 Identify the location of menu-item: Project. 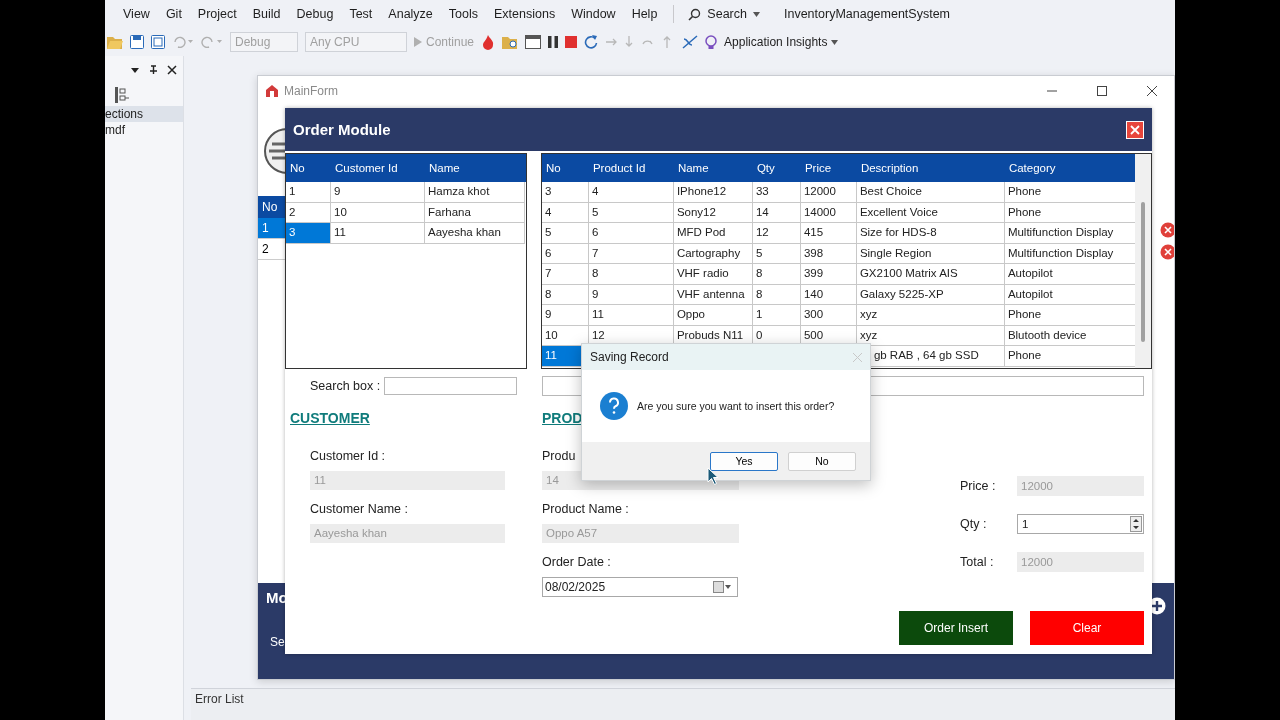
(217, 14).